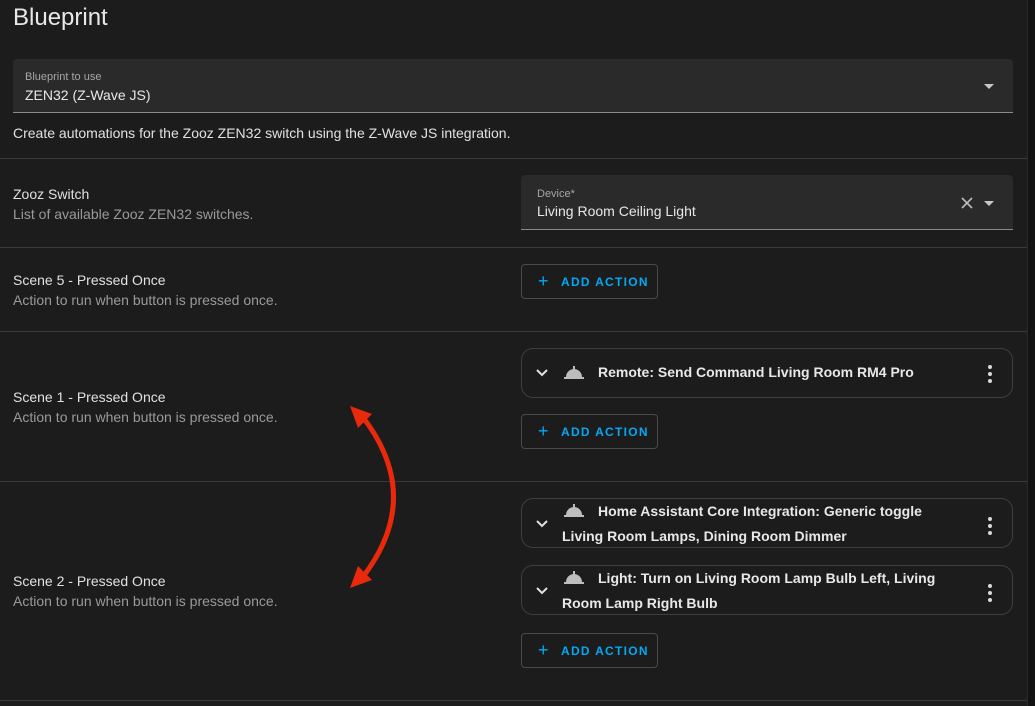  What do you see at coordinates (967, 203) in the screenshot?
I see `close-icon` at bounding box center [967, 203].